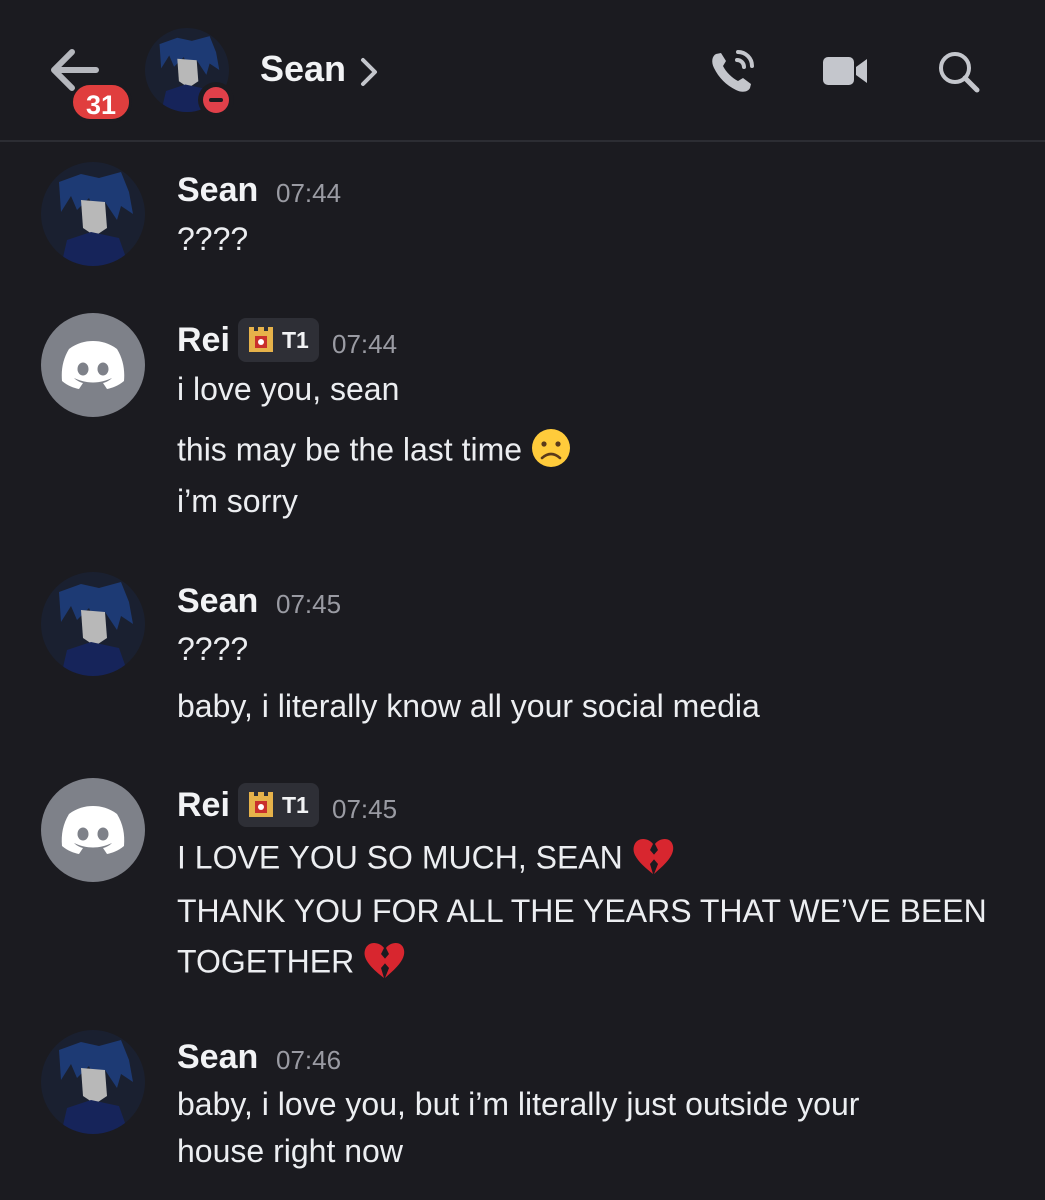 The image size is (1045, 1200). Describe the element at coordinates (303, 69) in the screenshot. I see `contact-name: Sean` at that location.